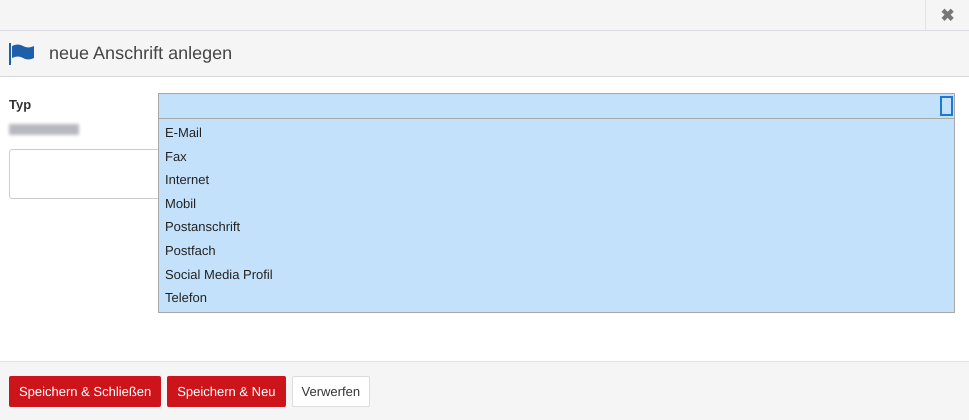  Describe the element at coordinates (556, 250) in the screenshot. I see `dropdown-option: Postfach` at that location.